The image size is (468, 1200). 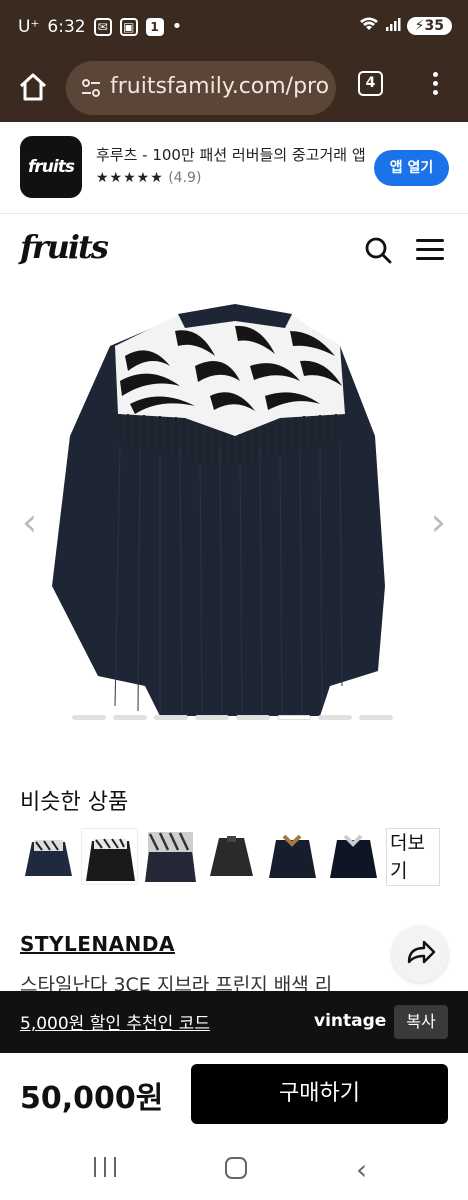 What do you see at coordinates (413, 857) in the screenshot?
I see `more-similar-link: 더보기` at bounding box center [413, 857].